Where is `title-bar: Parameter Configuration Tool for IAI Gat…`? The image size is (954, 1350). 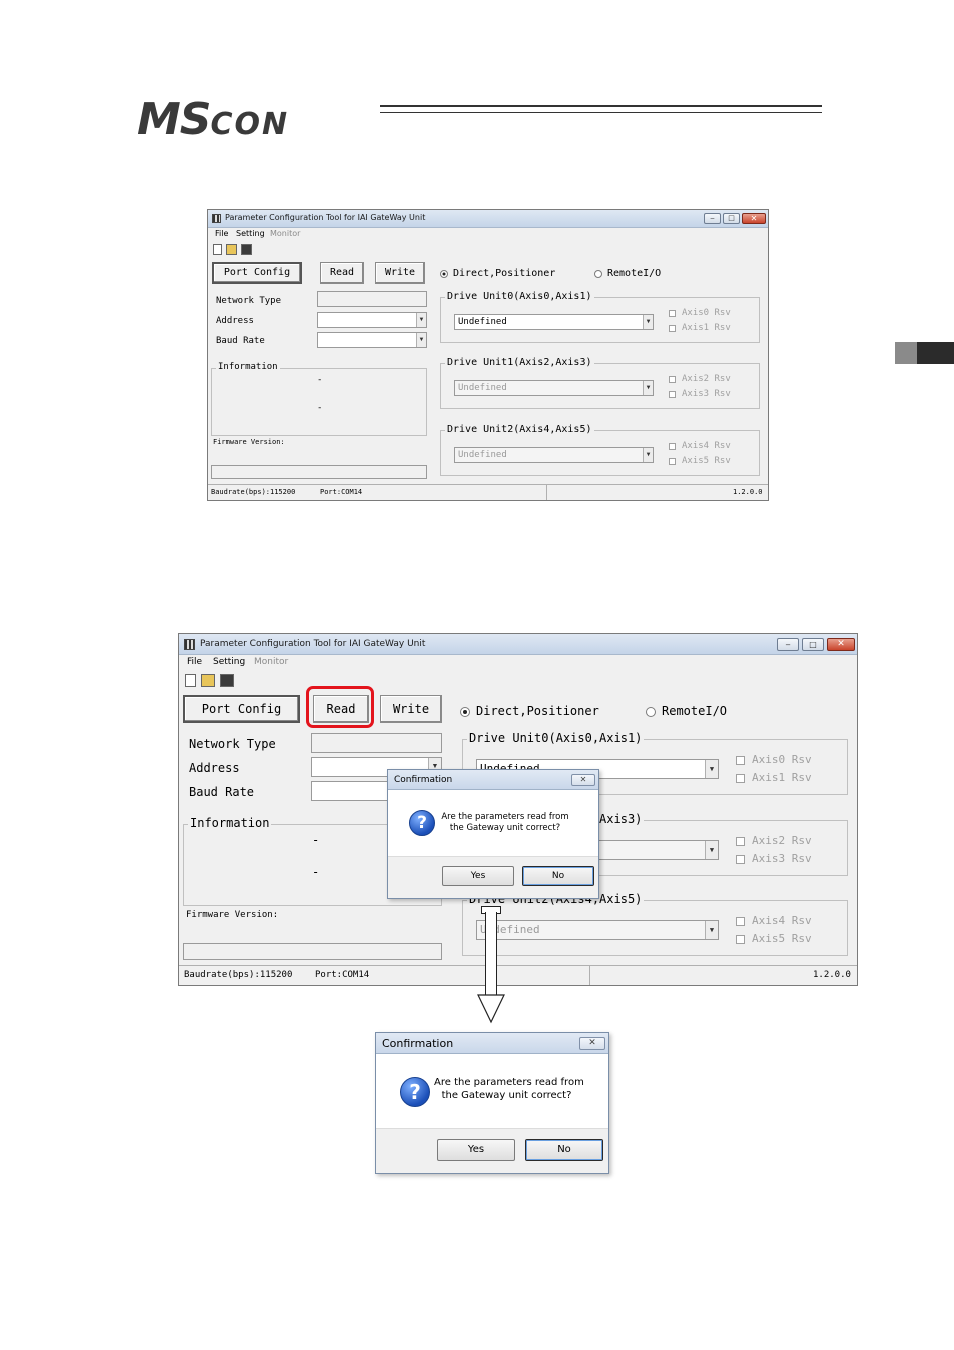
title-bar: Parameter Configuration Tool for IAI Gat… is located at coordinates (518, 644).